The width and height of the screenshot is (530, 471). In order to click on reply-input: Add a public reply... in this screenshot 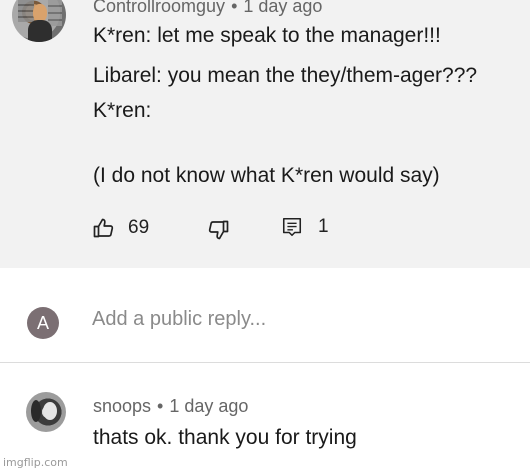, I will do `click(179, 319)`.